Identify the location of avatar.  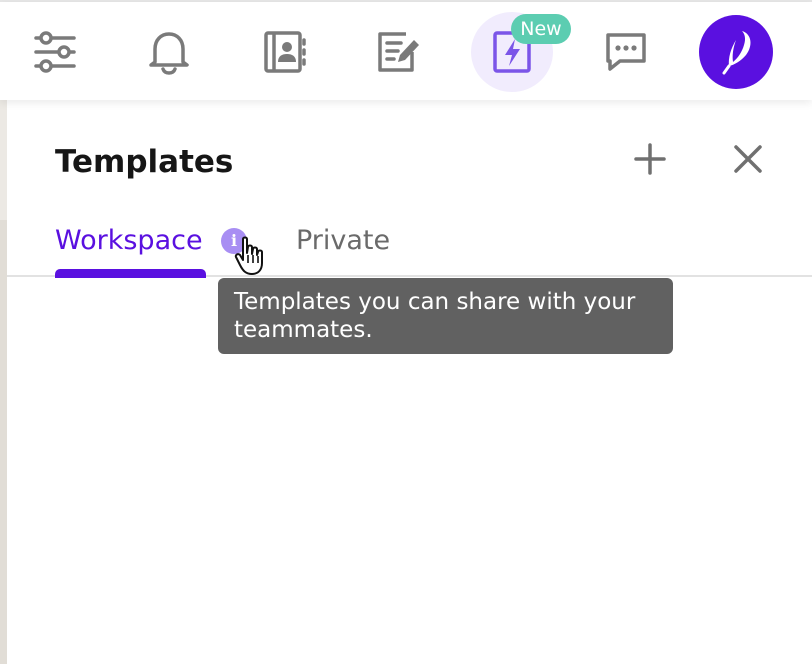
(736, 52).